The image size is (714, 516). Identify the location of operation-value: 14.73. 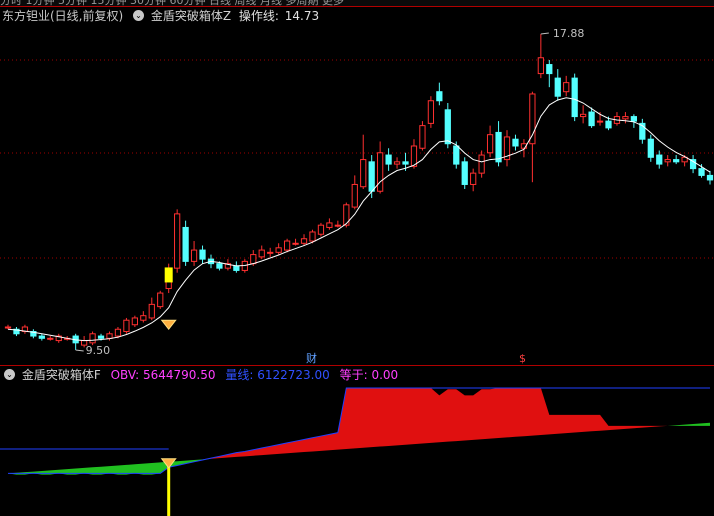
(302, 16).